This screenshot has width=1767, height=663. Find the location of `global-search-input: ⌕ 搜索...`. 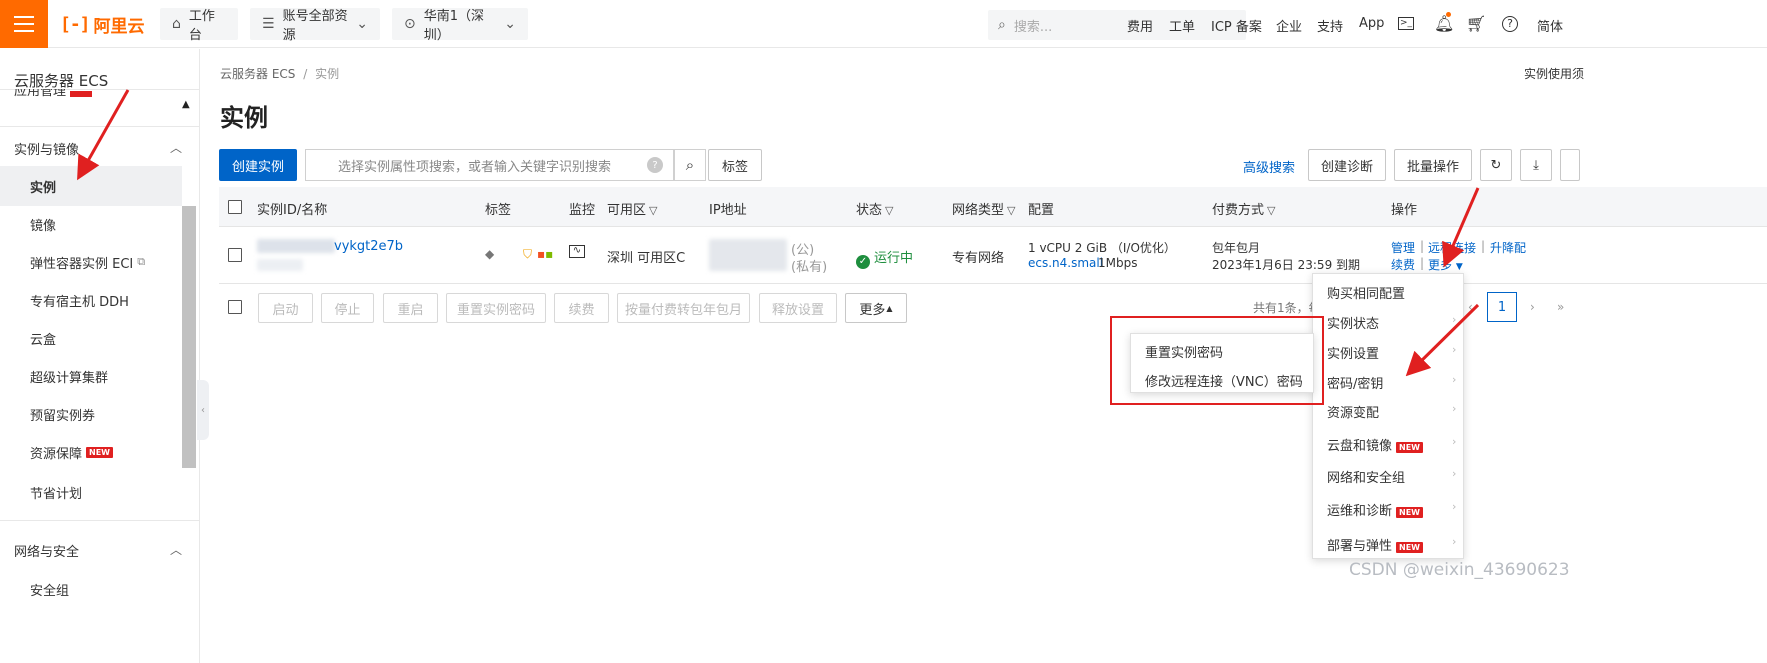

global-search-input: ⌕ 搜索... is located at coordinates (1117, 25).